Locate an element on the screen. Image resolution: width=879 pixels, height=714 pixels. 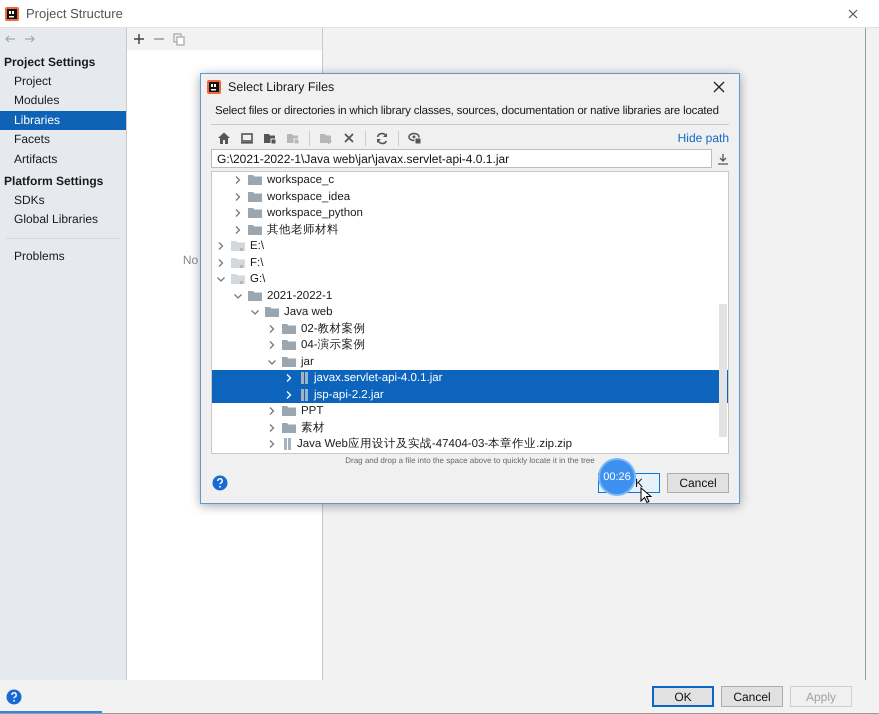
tree-item-label: workspace_c is located at coordinates (300, 180).